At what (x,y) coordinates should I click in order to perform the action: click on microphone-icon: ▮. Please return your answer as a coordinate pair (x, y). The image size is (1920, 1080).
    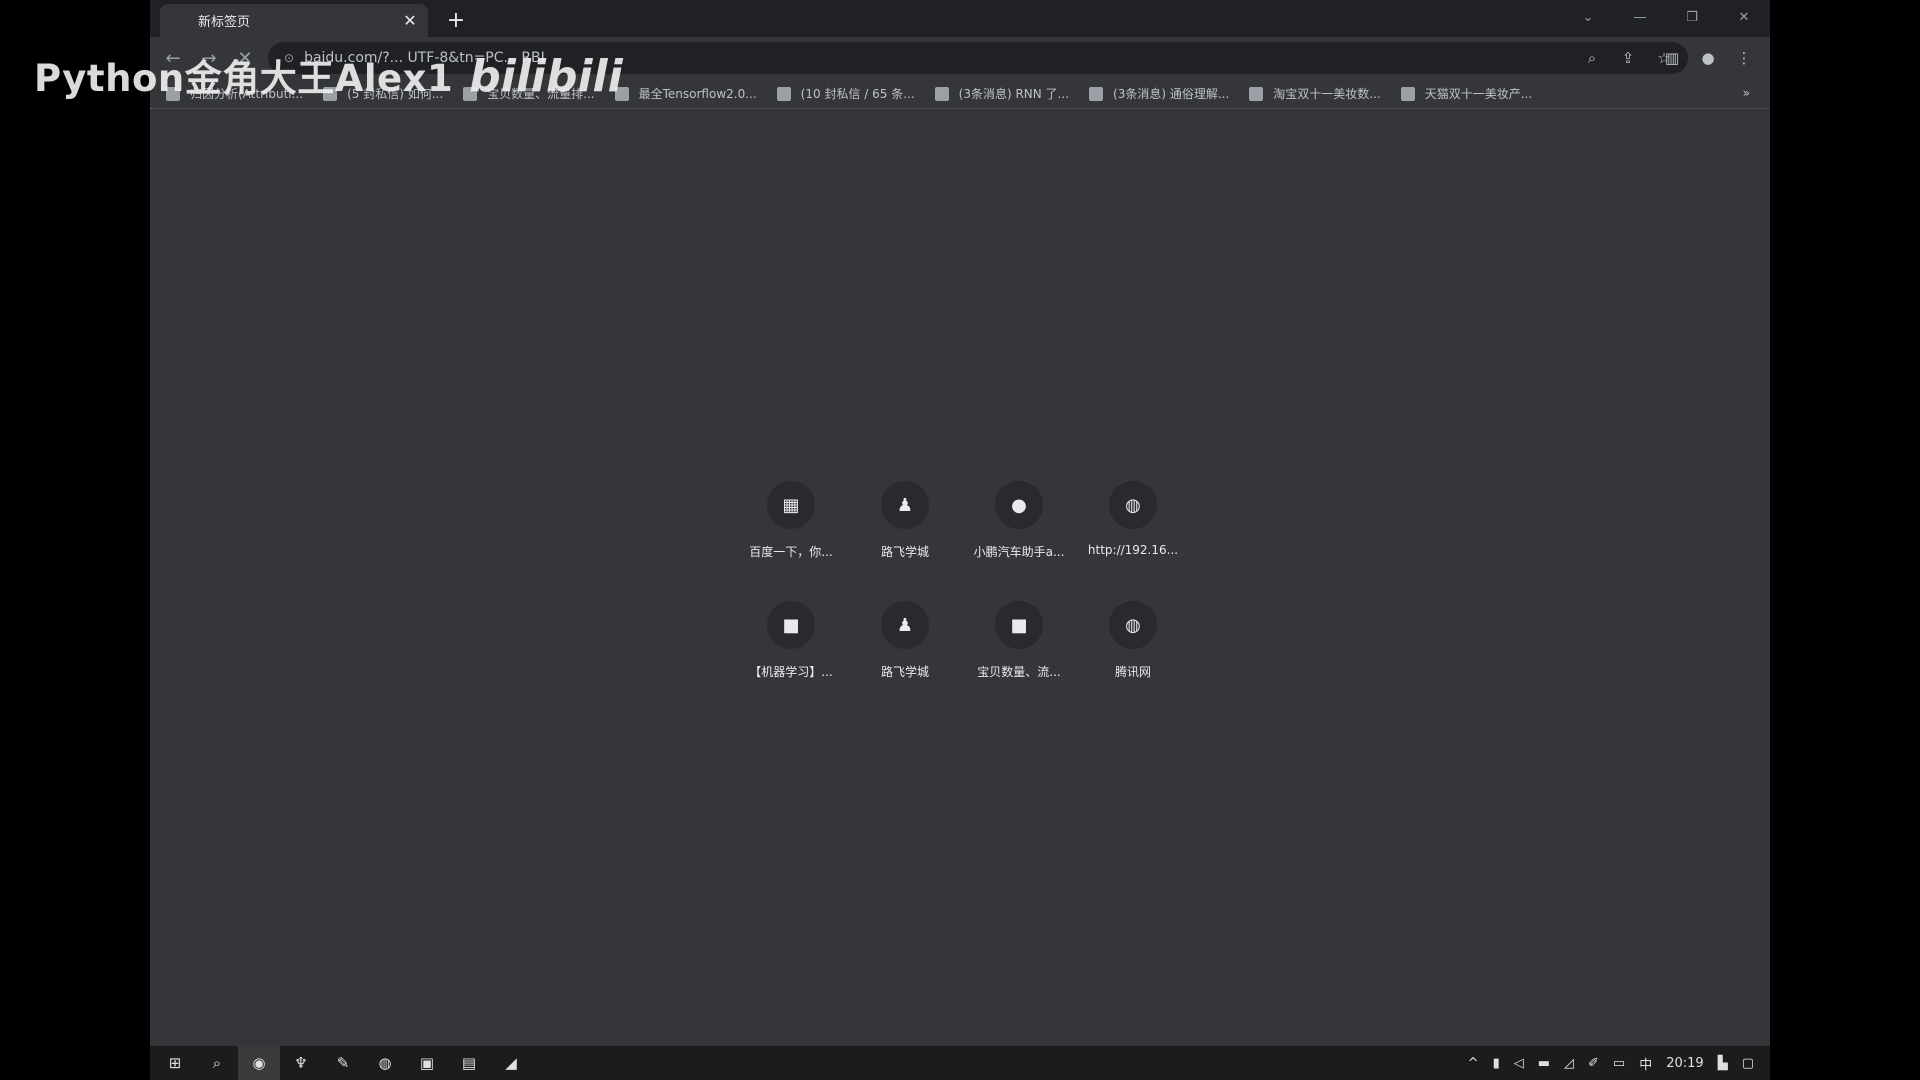
    Looking at the image, I should click on (1496, 1063).